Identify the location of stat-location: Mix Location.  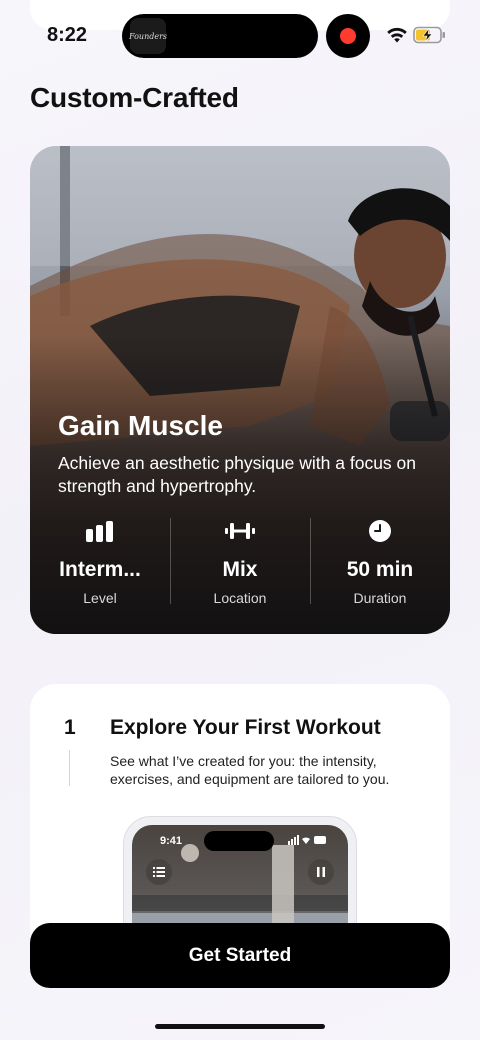
(240, 561).